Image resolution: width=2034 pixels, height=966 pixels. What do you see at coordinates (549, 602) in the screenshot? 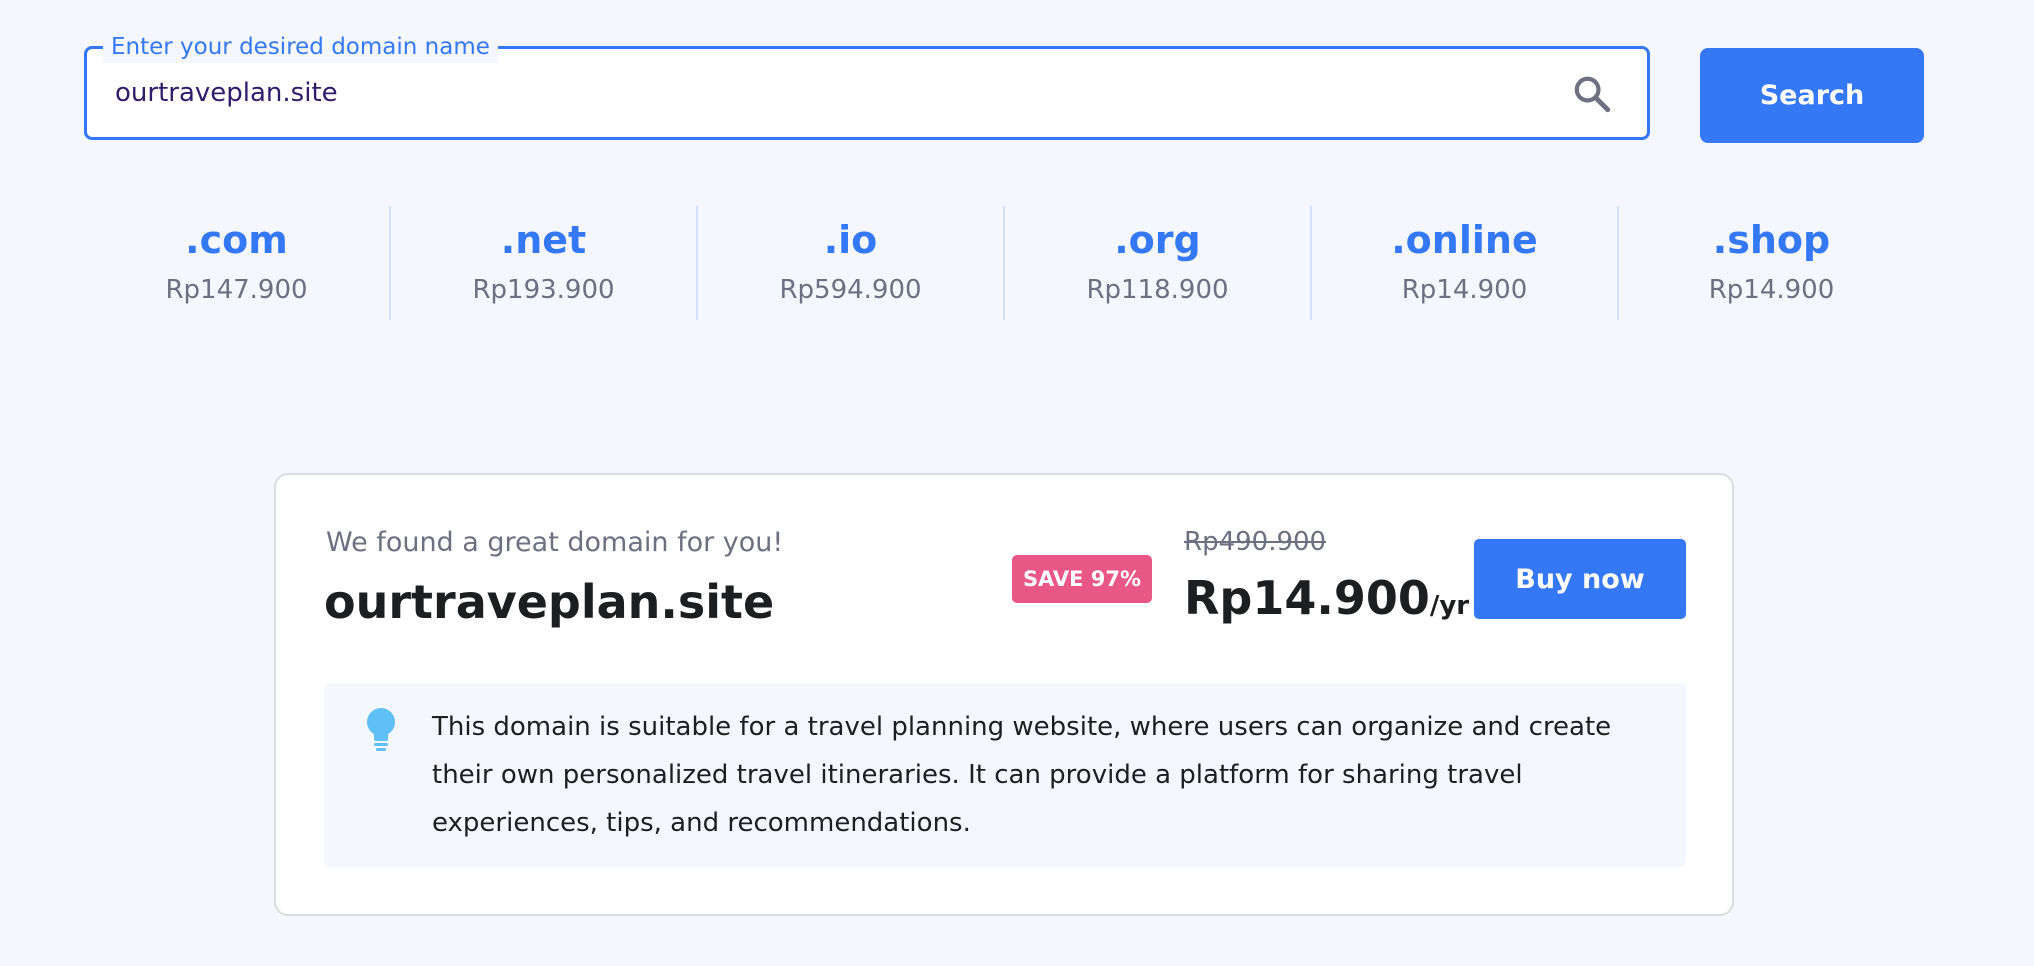
I see `result-domain-name: ourtraveplan.site` at bounding box center [549, 602].